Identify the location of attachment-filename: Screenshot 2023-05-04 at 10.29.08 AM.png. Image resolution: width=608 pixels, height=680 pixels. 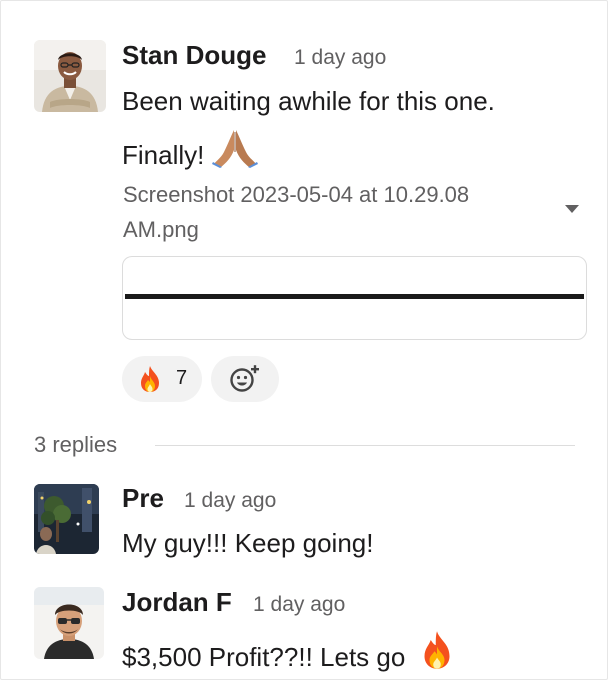
(333, 212).